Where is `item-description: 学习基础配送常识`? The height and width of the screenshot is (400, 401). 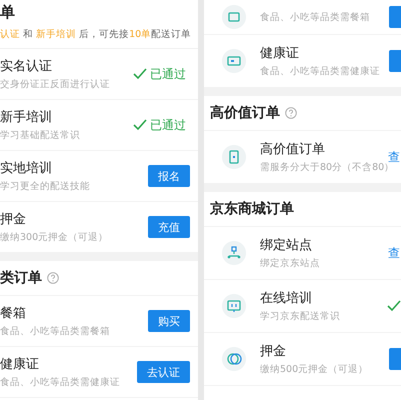 item-description: 学习基础配送常识 is located at coordinates (40, 135).